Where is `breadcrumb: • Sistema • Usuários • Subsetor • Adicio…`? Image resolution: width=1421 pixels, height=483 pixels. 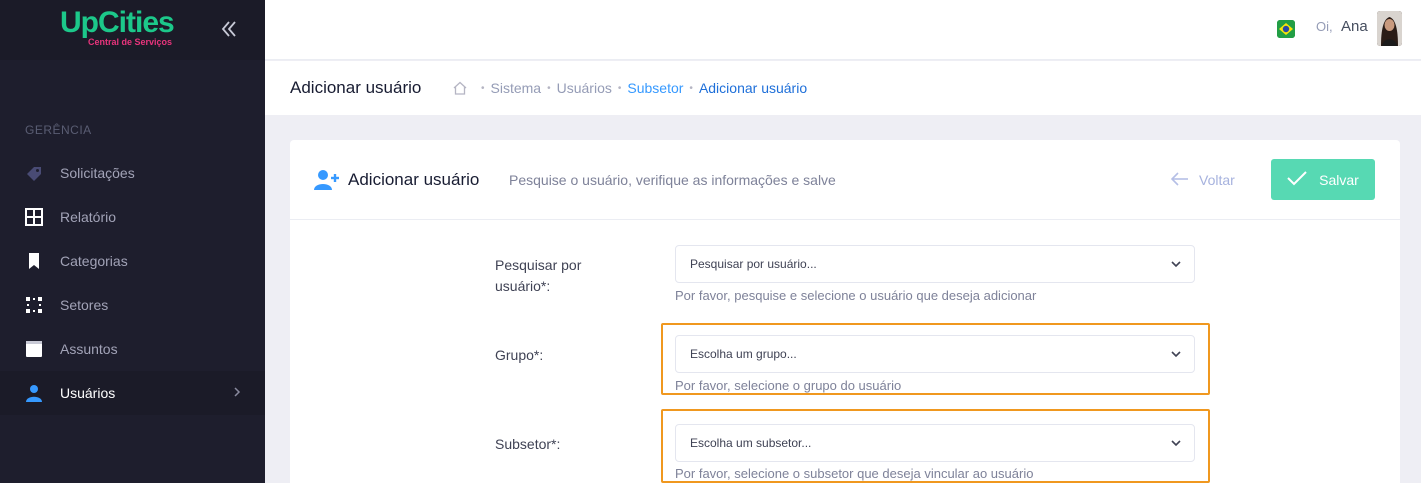 breadcrumb: • Sistema • Usuários • Subsetor • Adicio… is located at coordinates (641, 88).